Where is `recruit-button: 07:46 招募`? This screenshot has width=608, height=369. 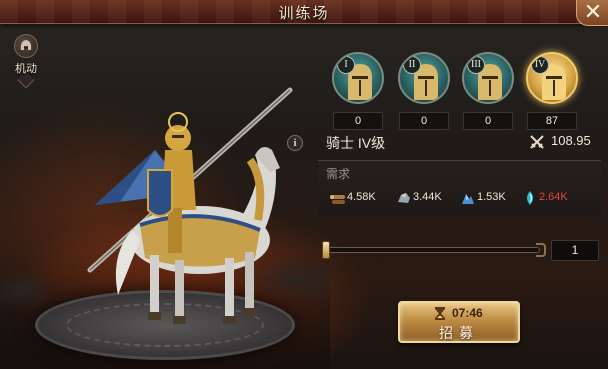 recruit-button: 07:46 招募 is located at coordinates (459, 322).